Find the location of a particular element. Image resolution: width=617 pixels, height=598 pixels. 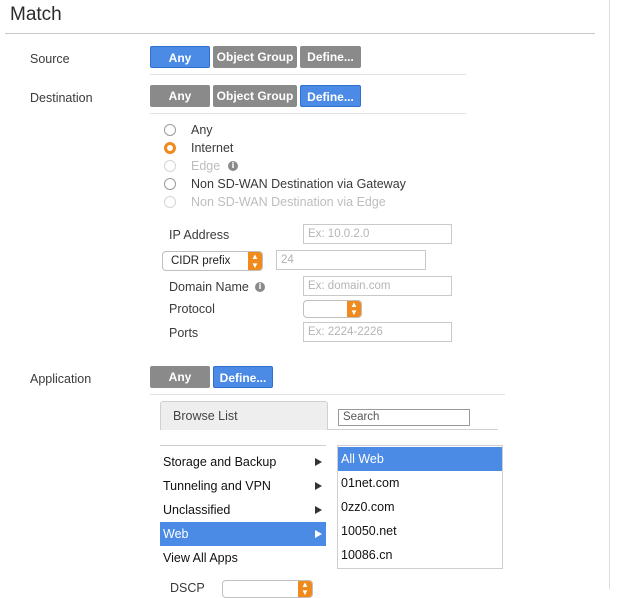

protocol-label: Protocol is located at coordinates (192, 309).